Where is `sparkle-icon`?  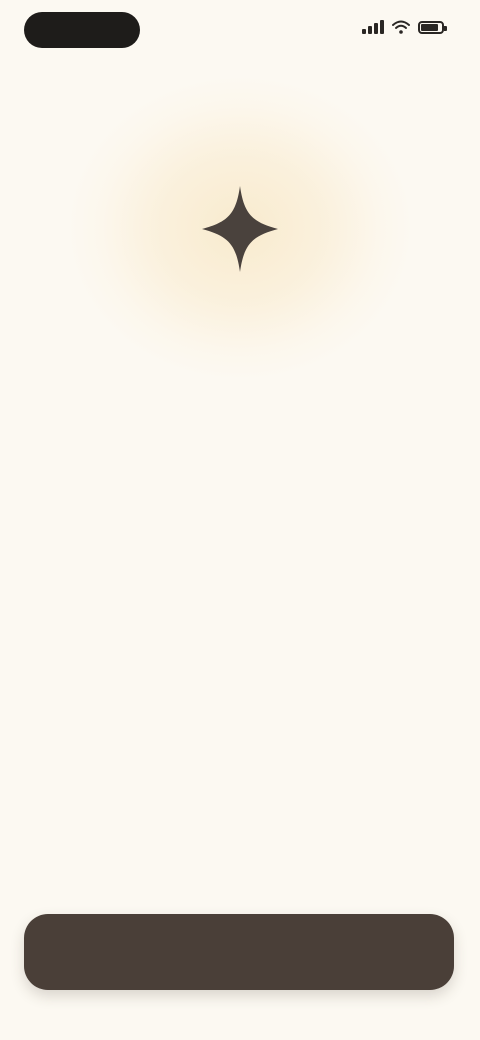 sparkle-icon is located at coordinates (240, 229).